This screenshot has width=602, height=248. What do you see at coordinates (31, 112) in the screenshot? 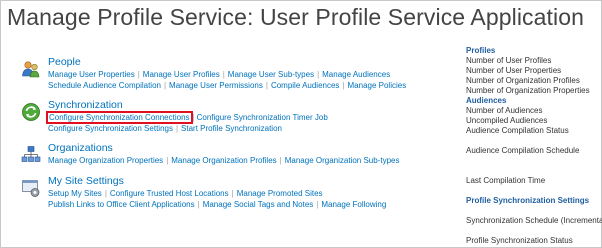
I see `synchronization-icon` at bounding box center [31, 112].